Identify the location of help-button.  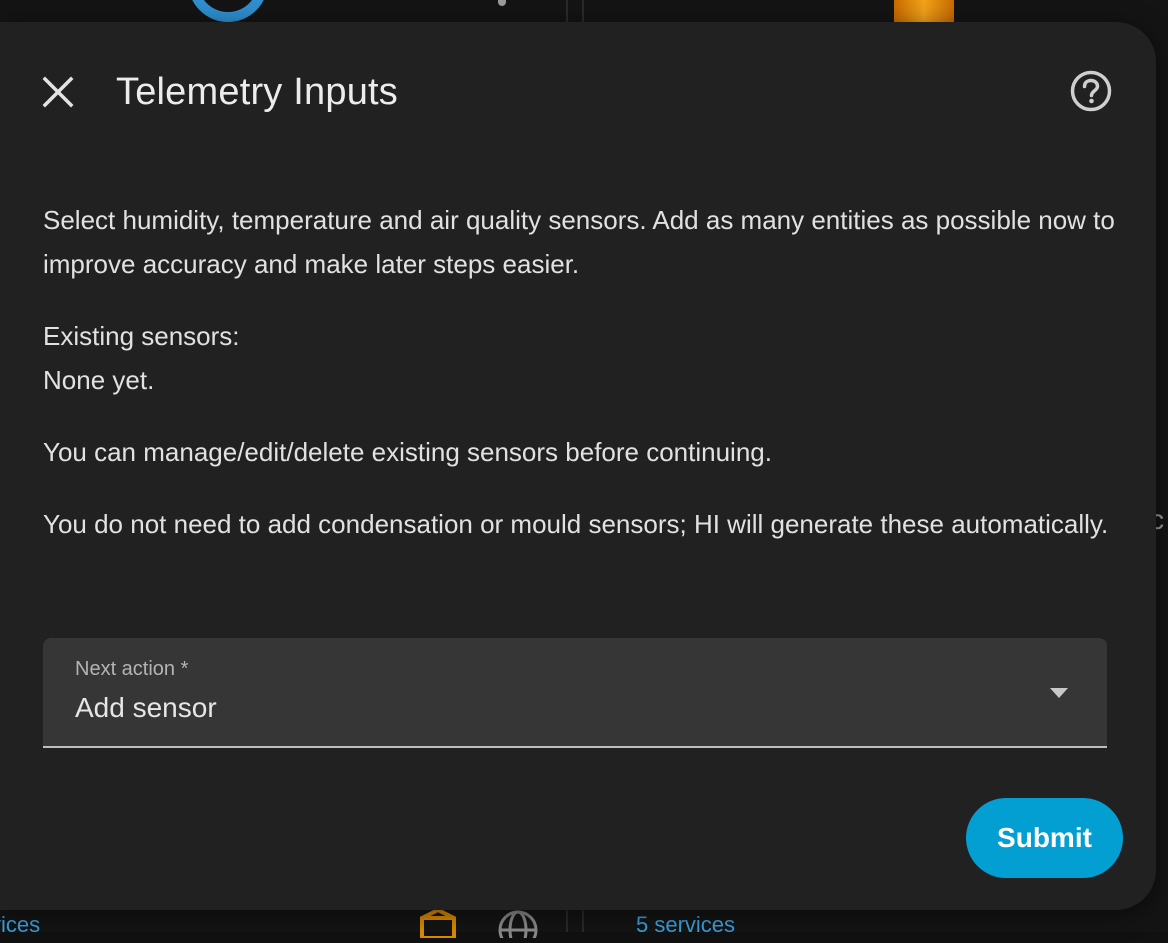
(1091, 91).